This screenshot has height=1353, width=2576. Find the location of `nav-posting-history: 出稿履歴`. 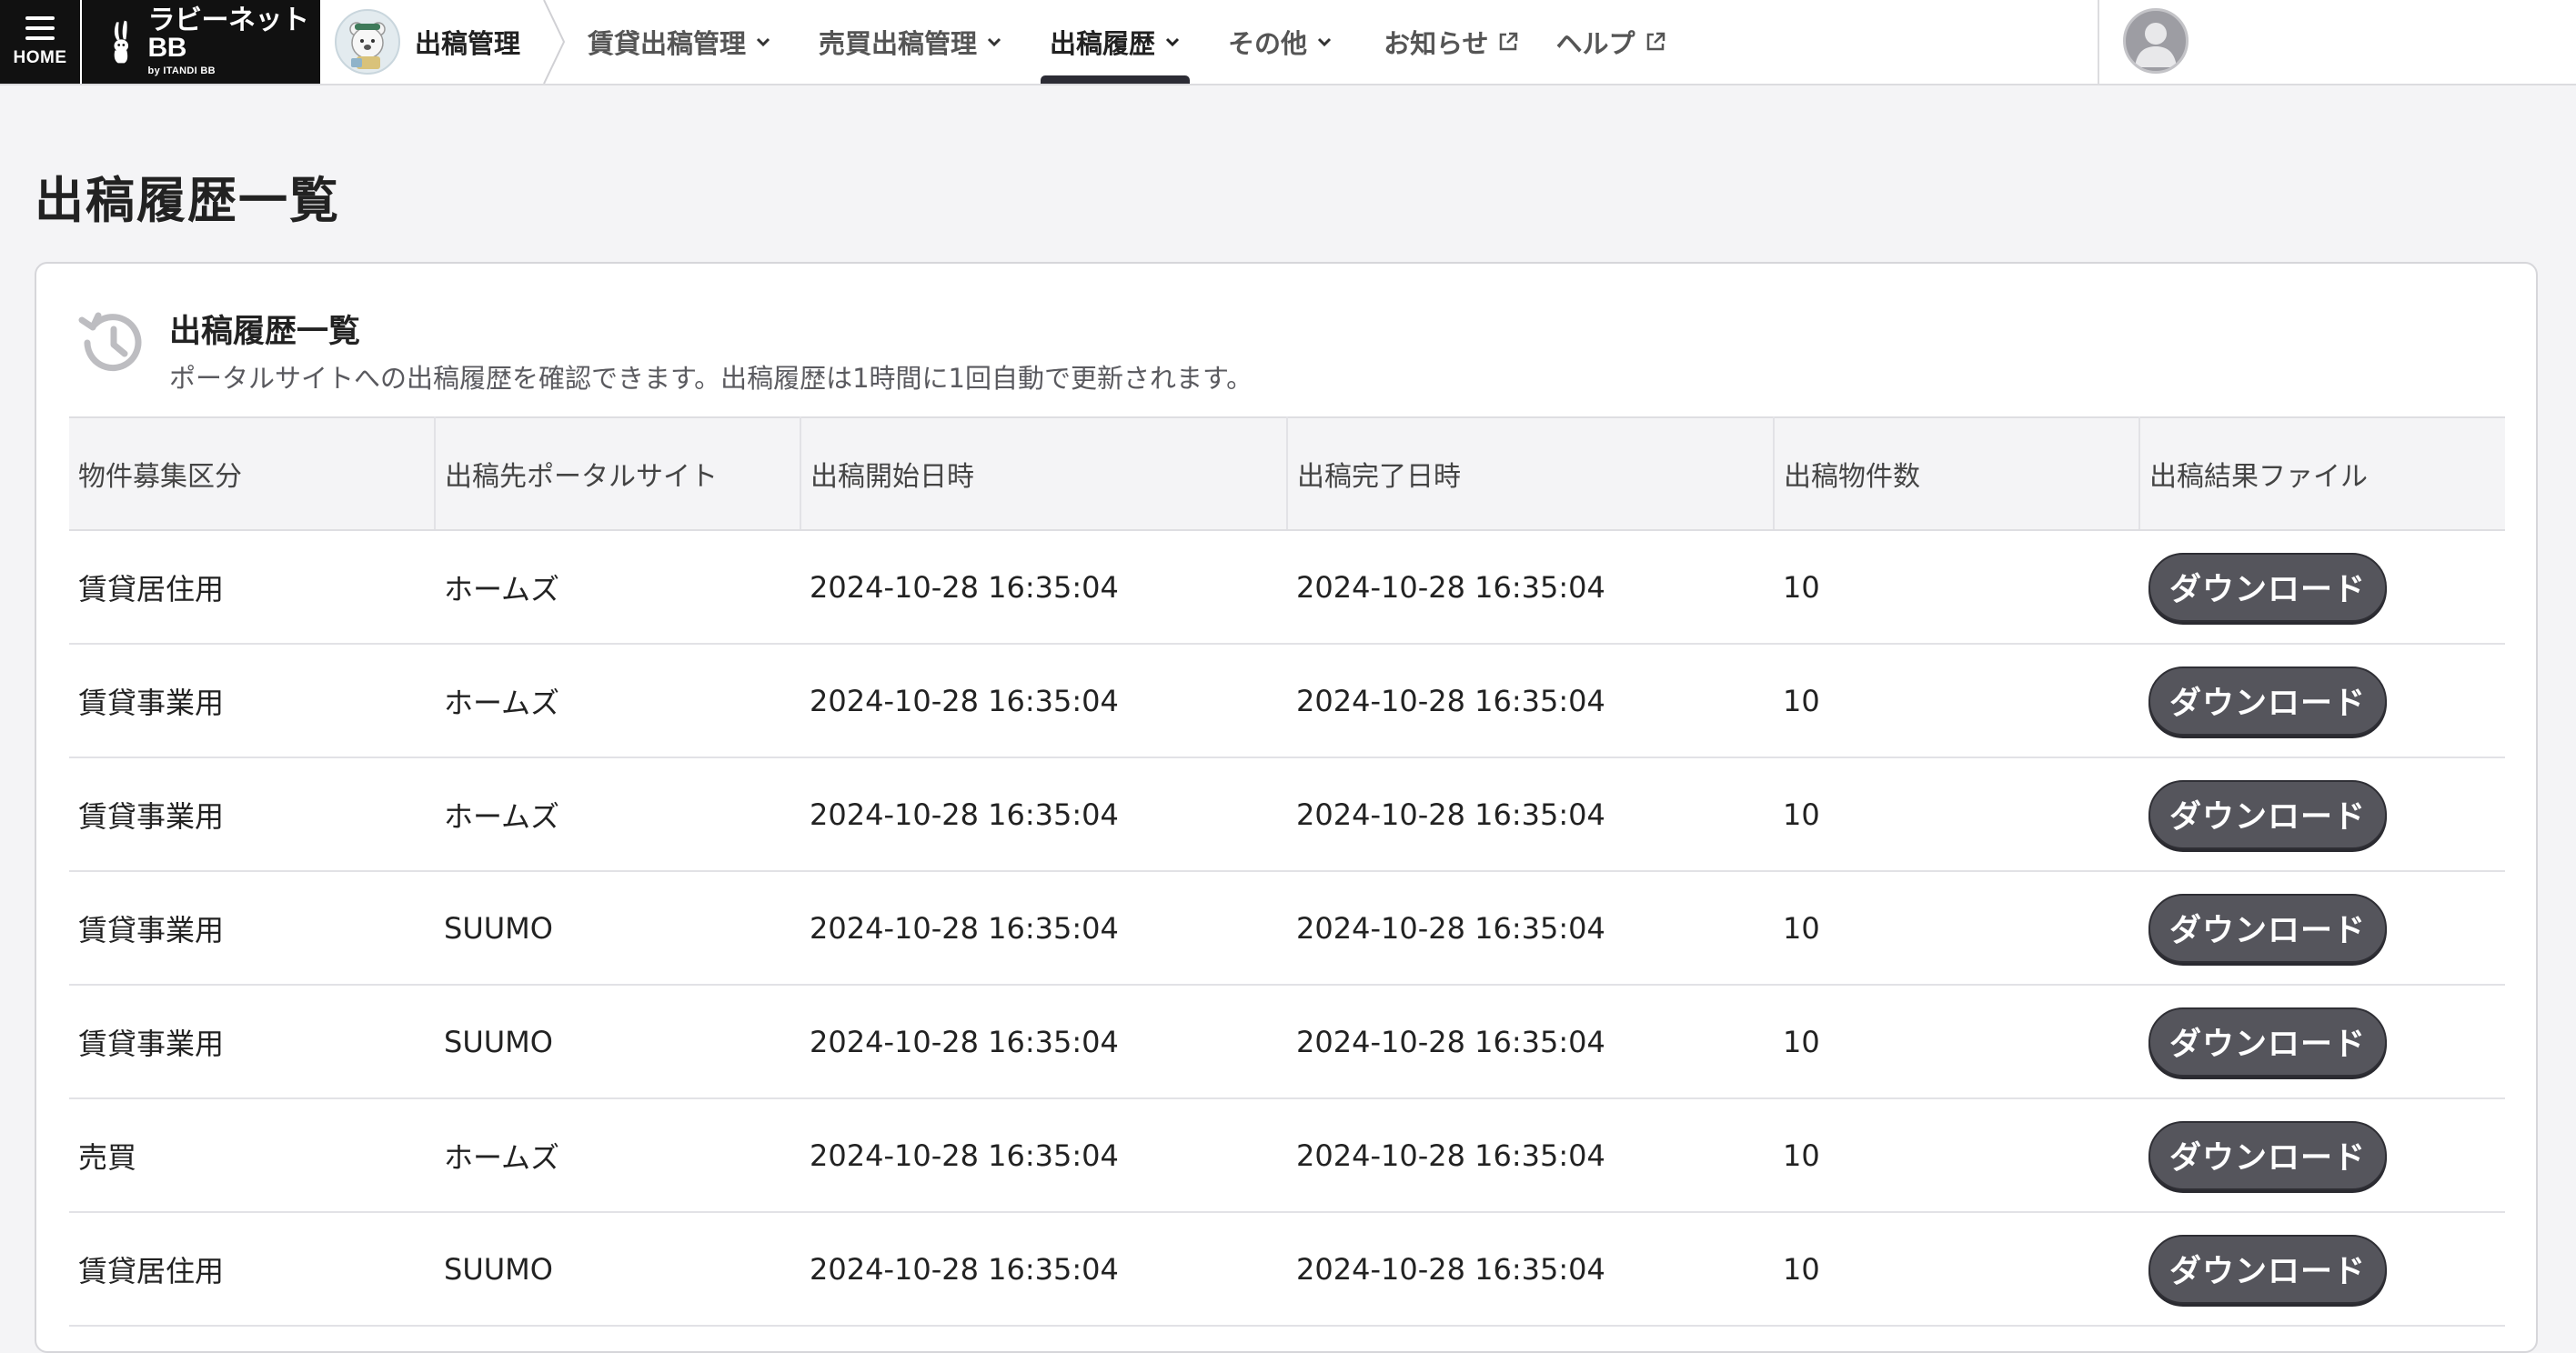

nav-posting-history: 出稿履歴 is located at coordinates (1115, 42).